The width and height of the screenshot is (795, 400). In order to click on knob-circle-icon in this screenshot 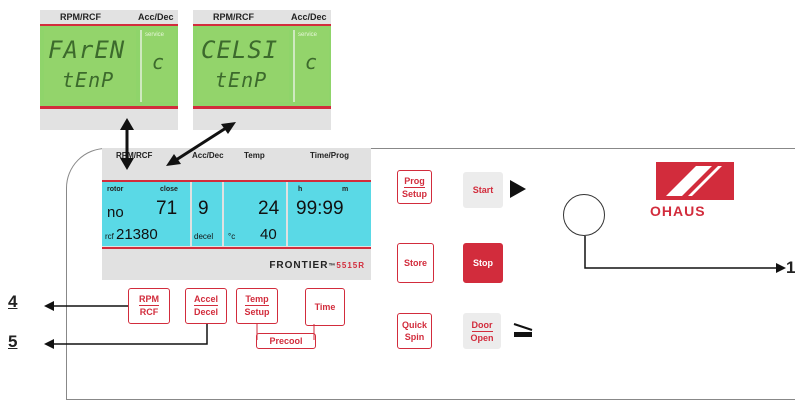, I will do `click(584, 215)`.